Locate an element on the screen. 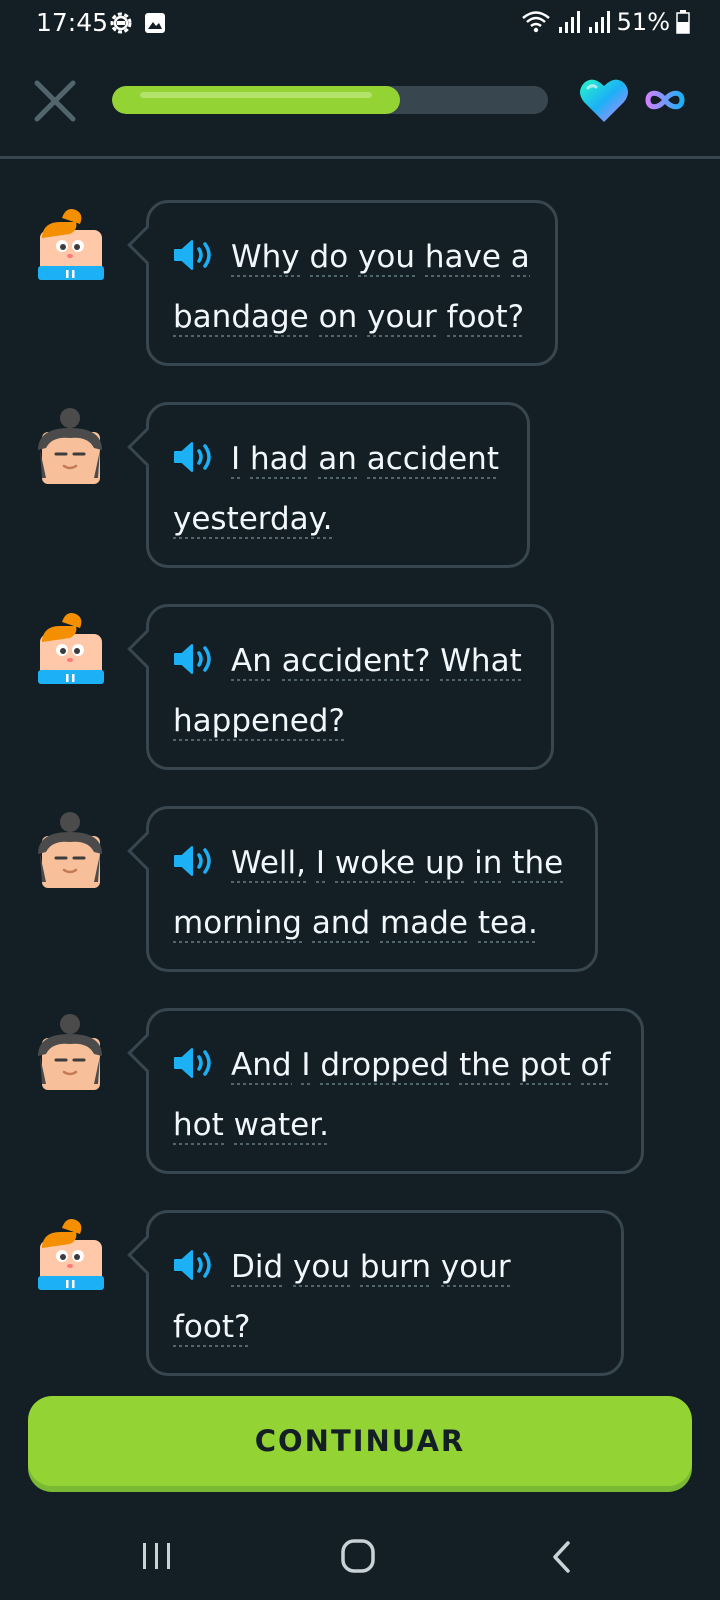  continue-button-label: CONTINUAR is located at coordinates (360, 1441).